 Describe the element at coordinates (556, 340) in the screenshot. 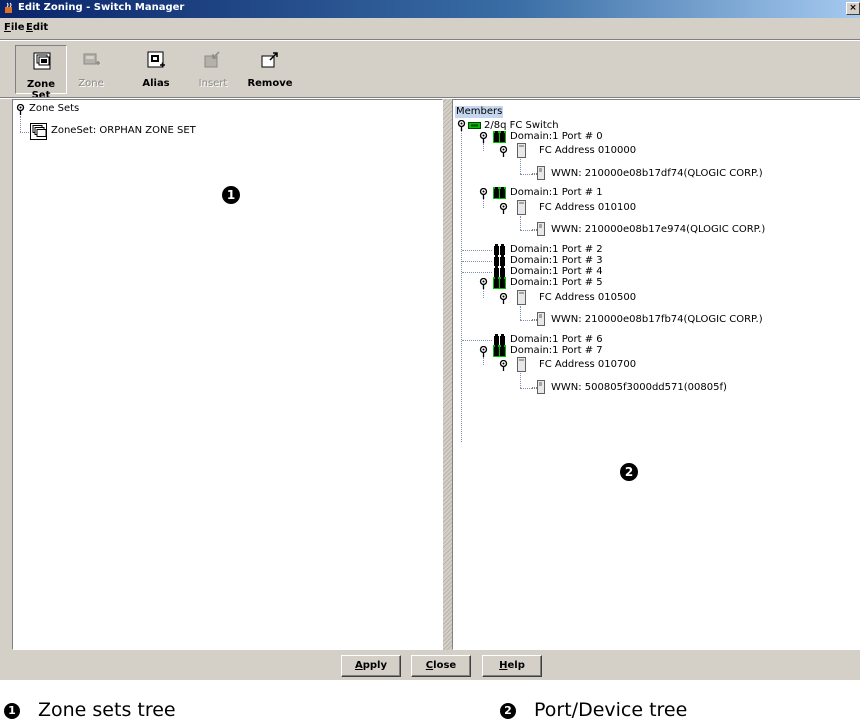

I see `port-node: Domain:1 Port # 6` at that location.